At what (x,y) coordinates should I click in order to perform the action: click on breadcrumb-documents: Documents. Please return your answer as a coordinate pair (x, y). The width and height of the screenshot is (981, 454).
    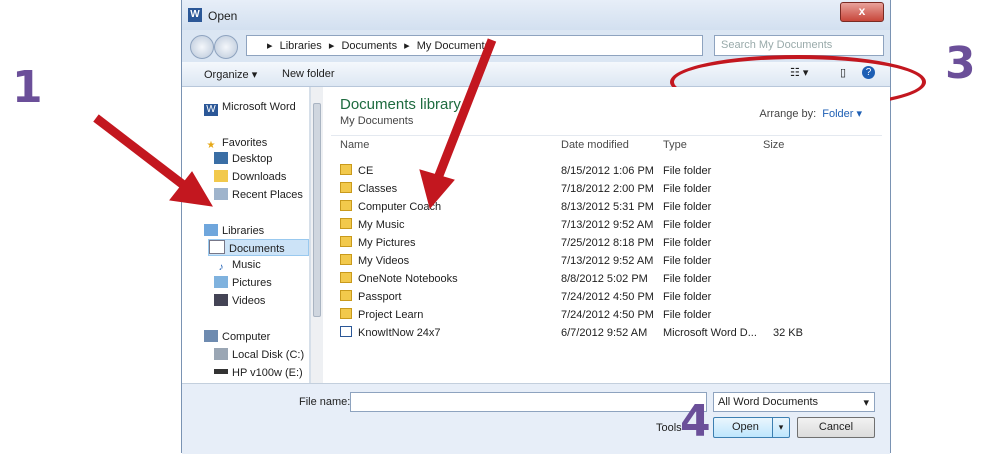
    Looking at the image, I should click on (369, 46).